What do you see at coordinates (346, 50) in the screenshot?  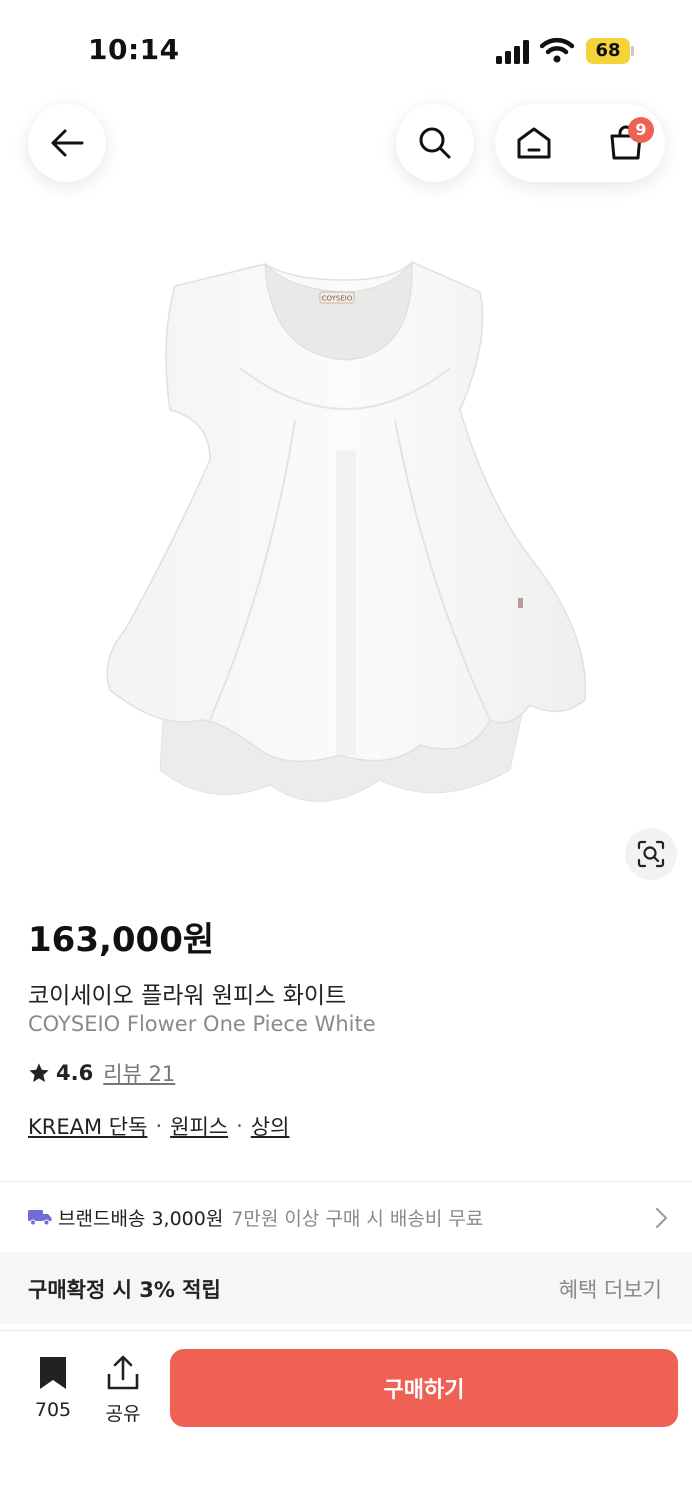 I see `status-bar: 10:14 68` at bounding box center [346, 50].